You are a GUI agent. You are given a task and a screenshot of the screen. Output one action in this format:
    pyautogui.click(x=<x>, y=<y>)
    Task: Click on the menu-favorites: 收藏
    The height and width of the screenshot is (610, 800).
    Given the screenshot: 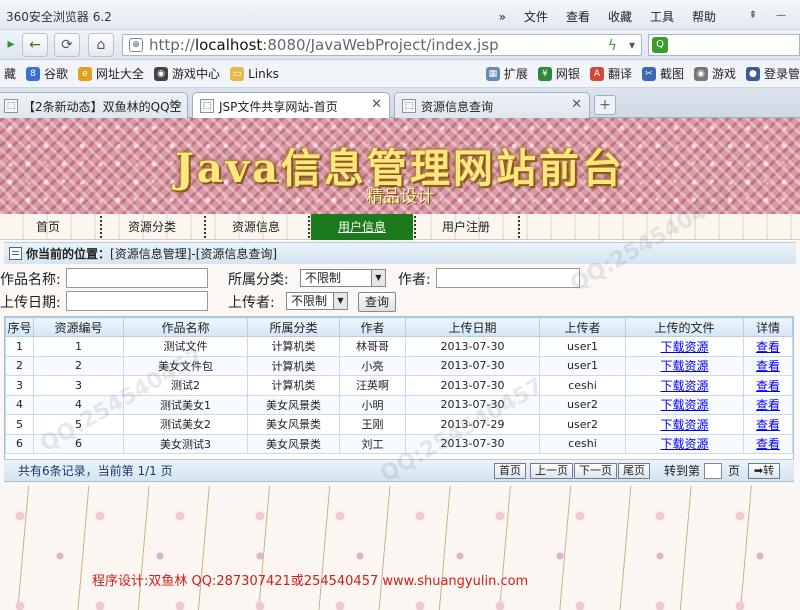 What is the action you would take?
    pyautogui.click(x=620, y=16)
    